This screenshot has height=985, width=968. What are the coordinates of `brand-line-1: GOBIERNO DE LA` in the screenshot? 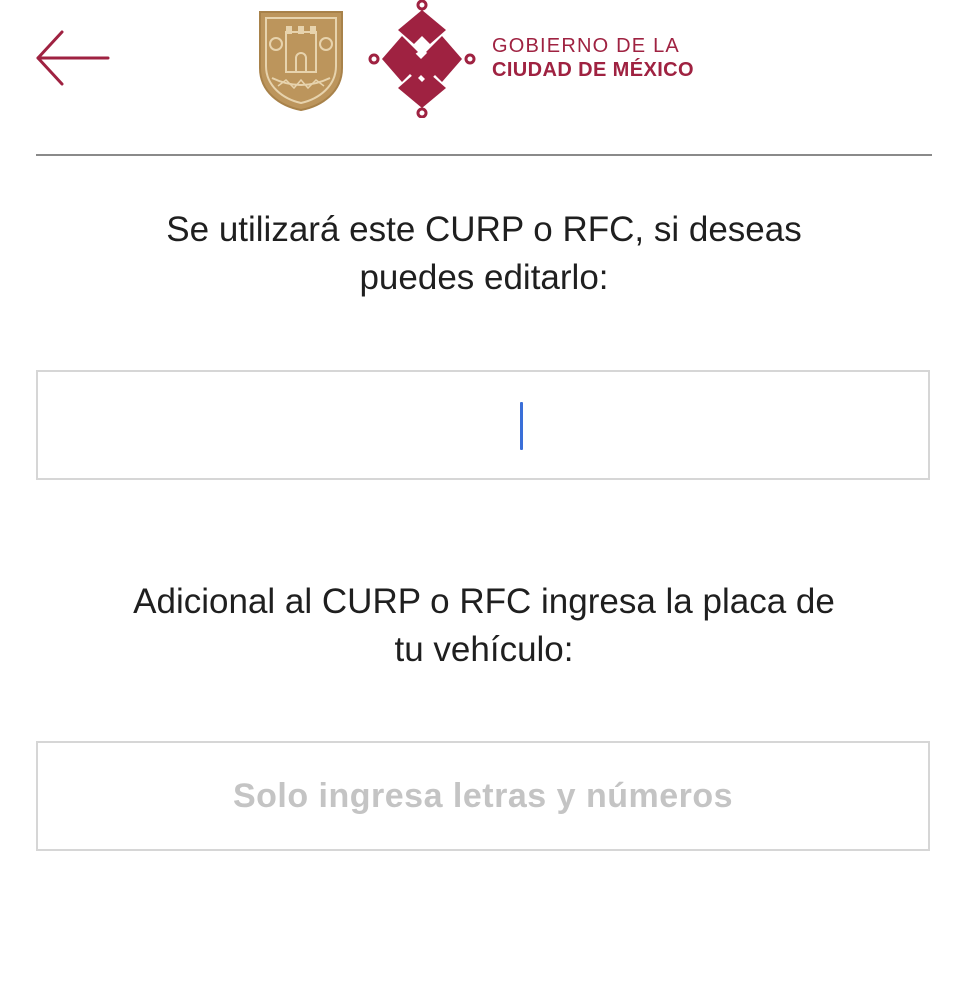 It's located at (586, 46).